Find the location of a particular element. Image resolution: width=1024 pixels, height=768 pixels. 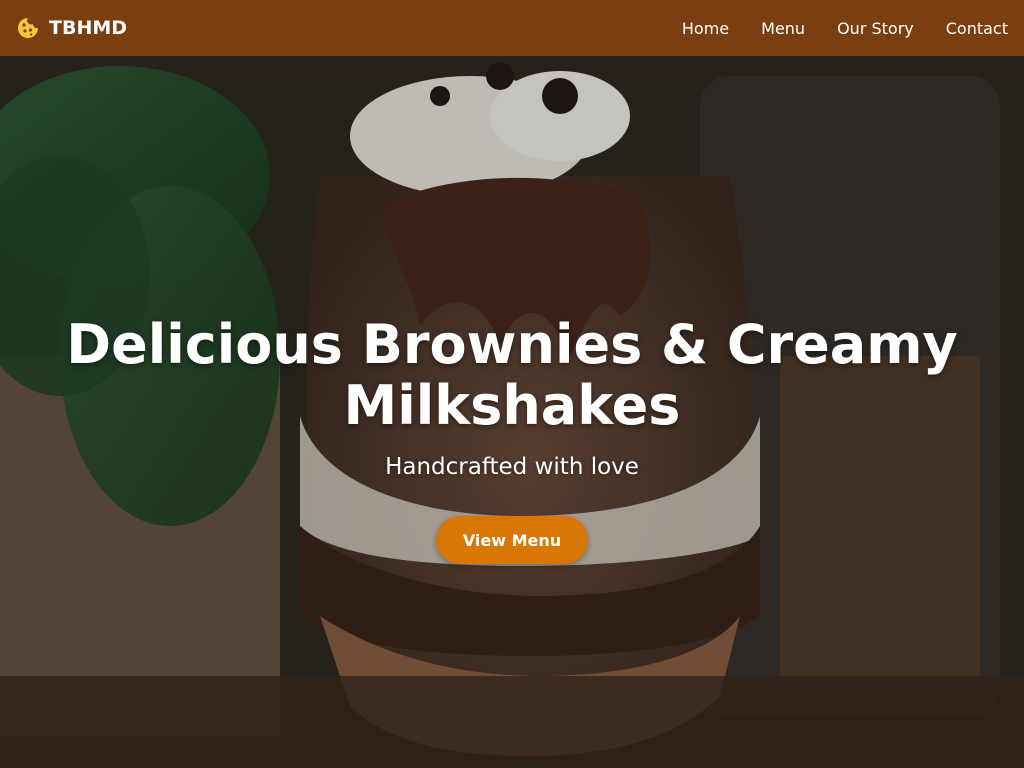

brand-name: TBHMD is located at coordinates (88, 28).